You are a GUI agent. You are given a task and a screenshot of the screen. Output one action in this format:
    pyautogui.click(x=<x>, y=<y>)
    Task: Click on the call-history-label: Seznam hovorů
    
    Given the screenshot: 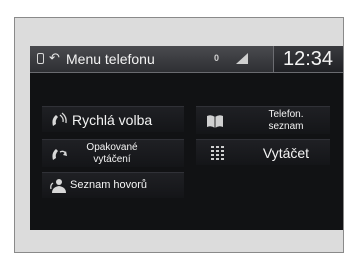 What is the action you would take?
    pyautogui.click(x=109, y=185)
    